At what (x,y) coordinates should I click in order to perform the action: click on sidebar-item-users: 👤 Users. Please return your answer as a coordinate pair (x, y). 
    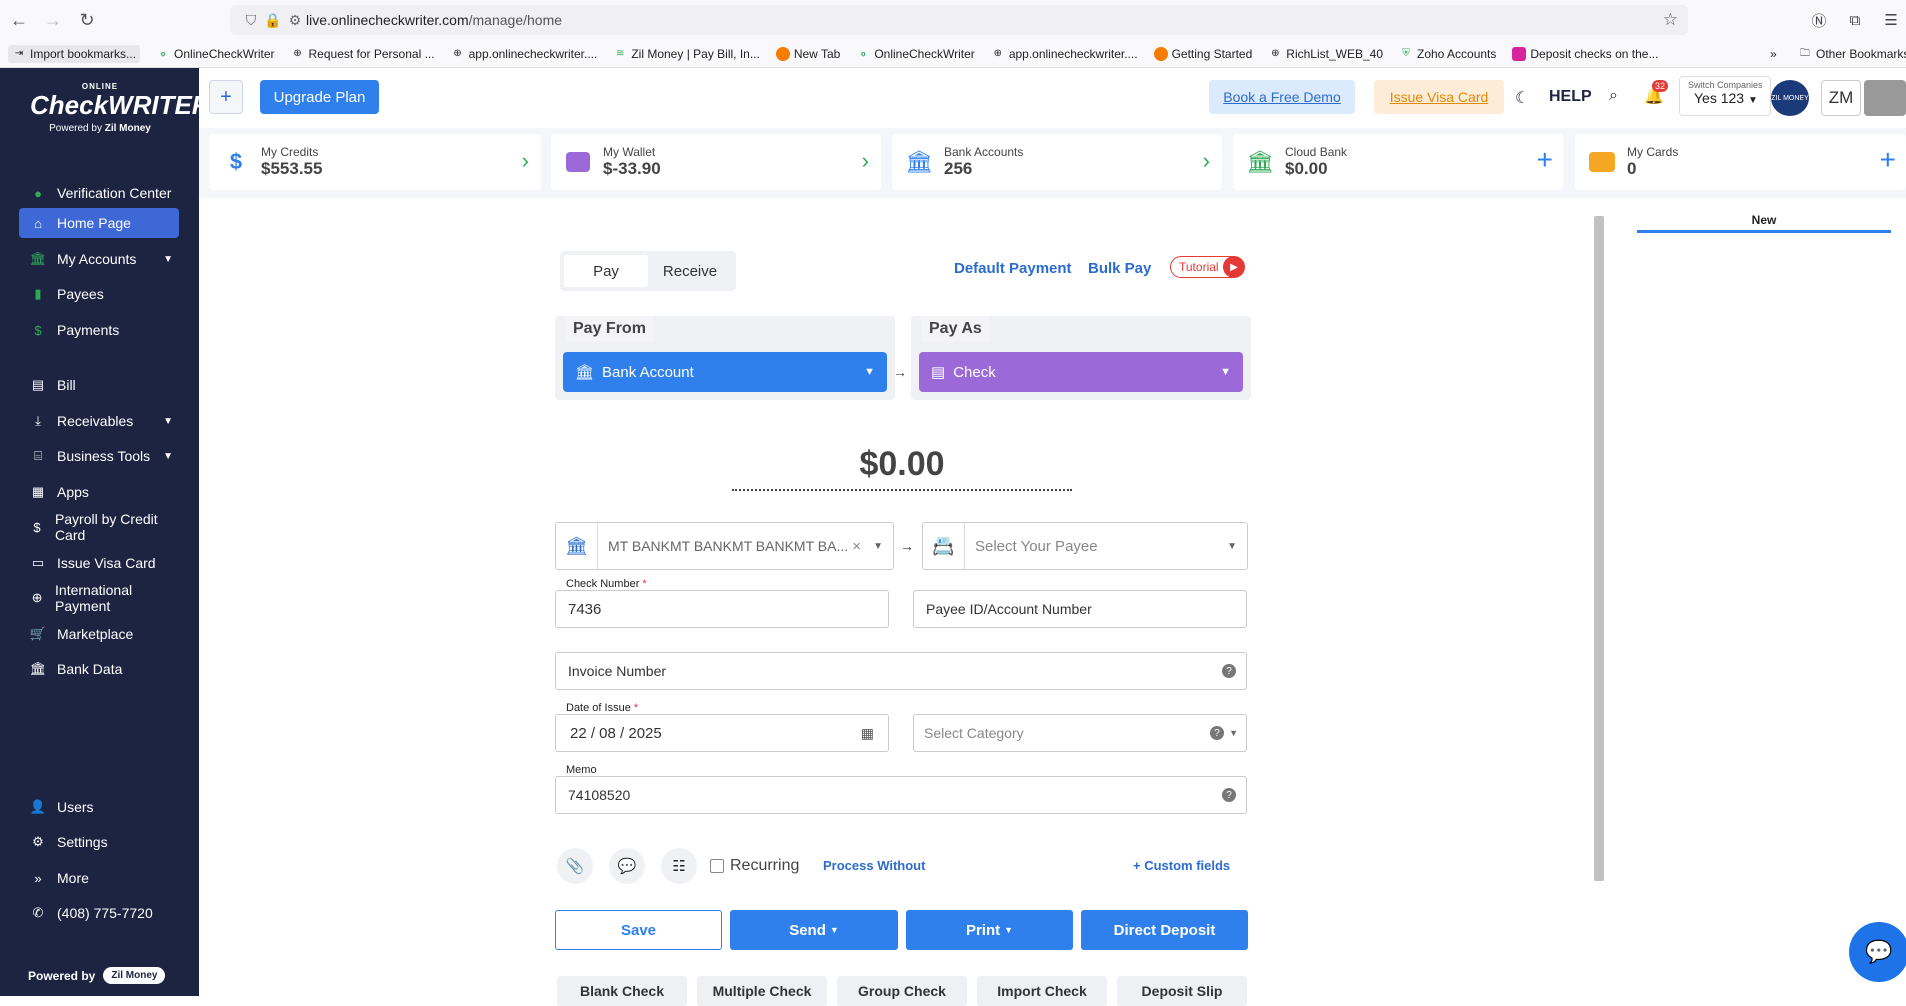
    Looking at the image, I should click on (99, 807).